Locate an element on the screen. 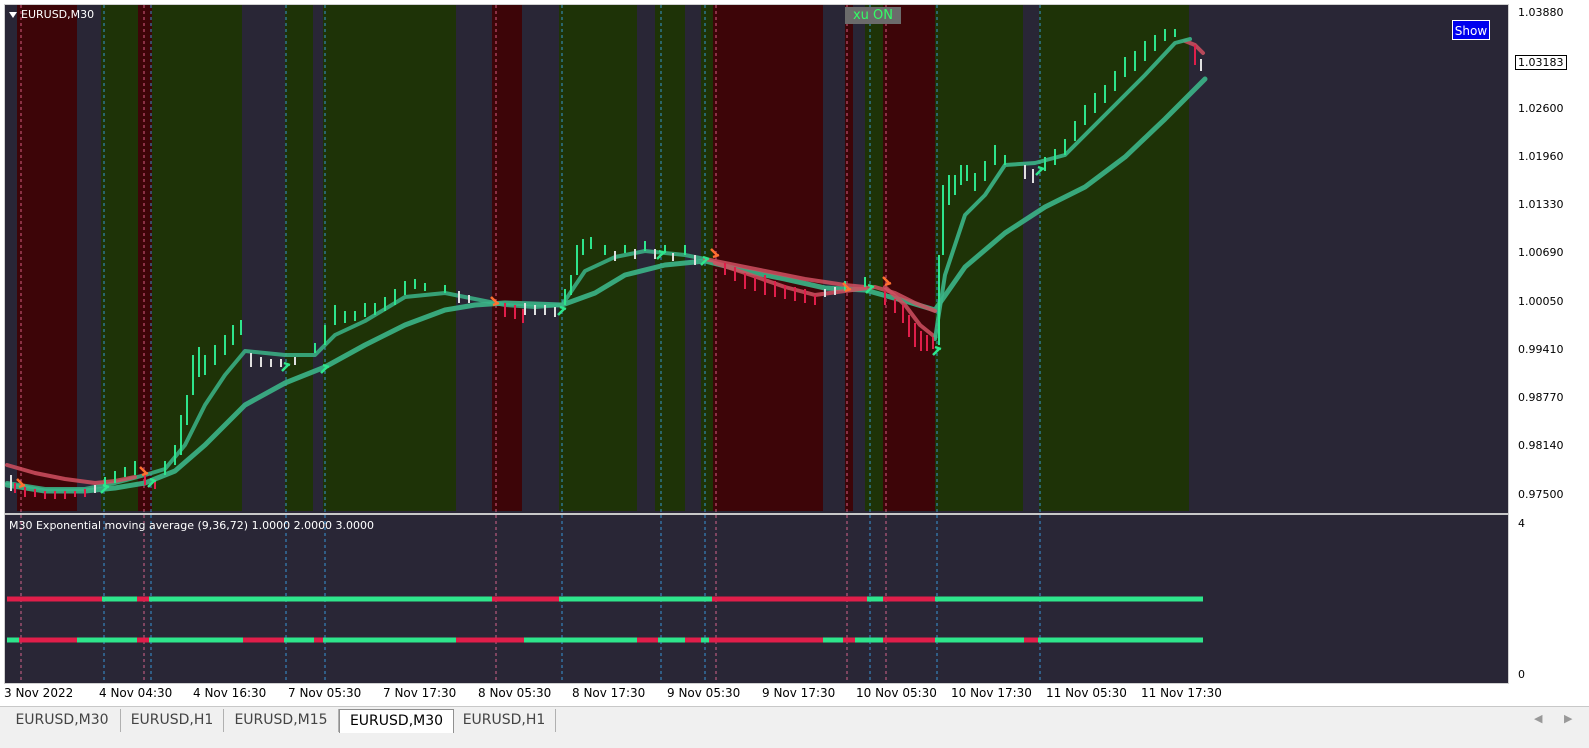  dropdown-triangle-icon is located at coordinates (13, 14).